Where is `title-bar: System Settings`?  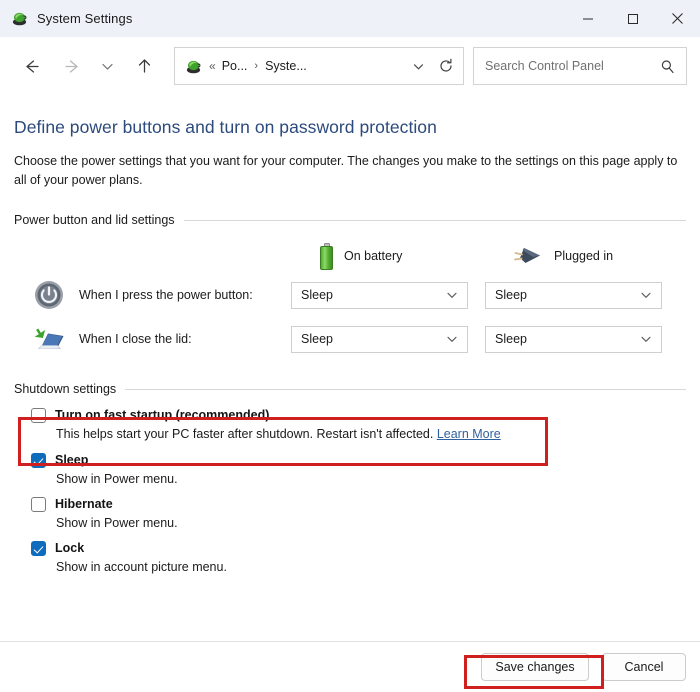 title-bar: System Settings is located at coordinates (350, 18).